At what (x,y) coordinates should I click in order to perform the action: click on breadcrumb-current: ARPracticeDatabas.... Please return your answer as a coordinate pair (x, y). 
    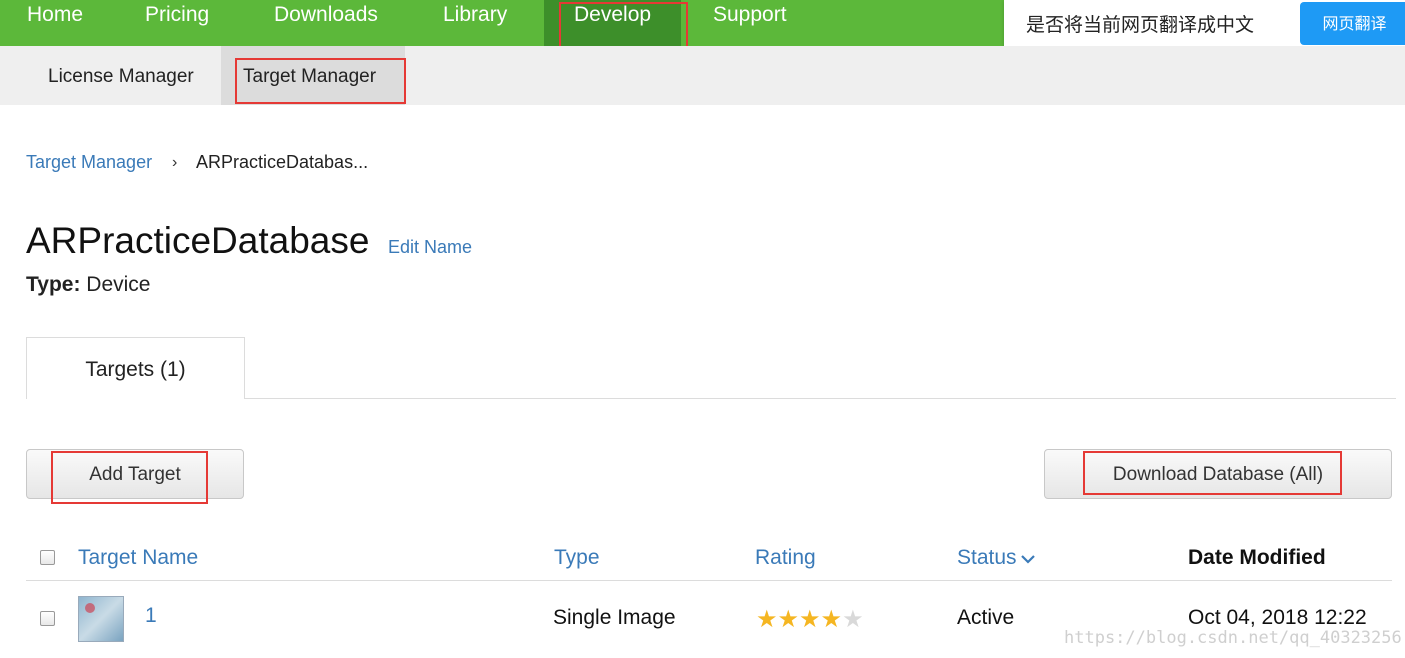
    Looking at the image, I should click on (282, 162).